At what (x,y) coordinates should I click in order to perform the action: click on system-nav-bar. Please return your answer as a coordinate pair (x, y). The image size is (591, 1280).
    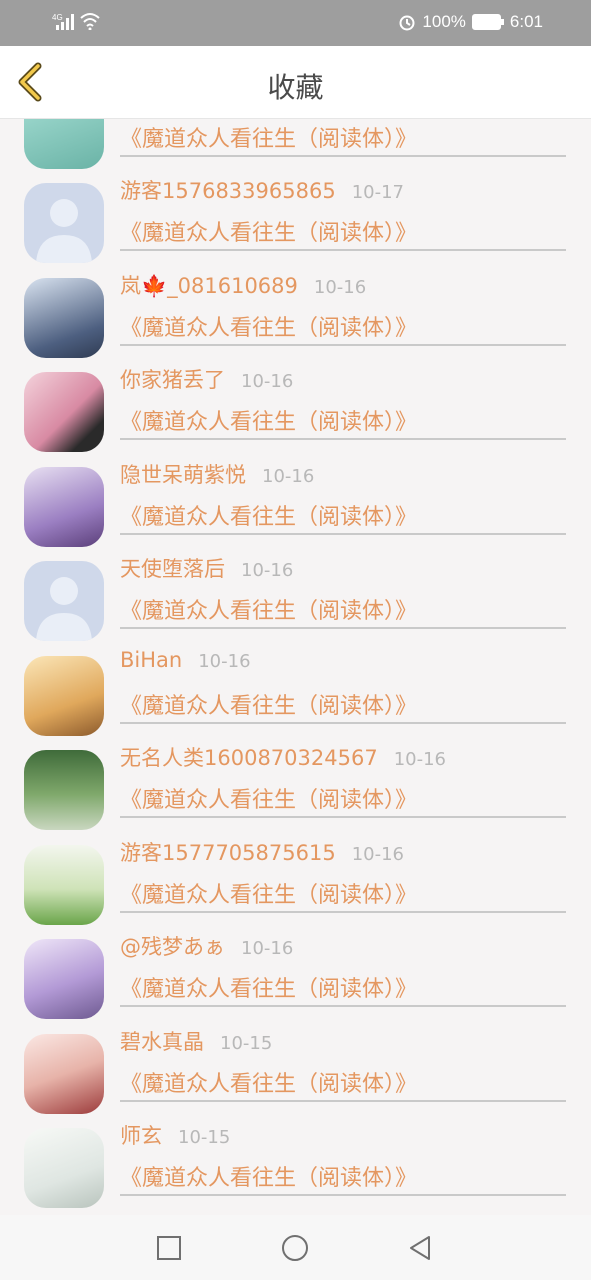
    Looking at the image, I should click on (295, 1247).